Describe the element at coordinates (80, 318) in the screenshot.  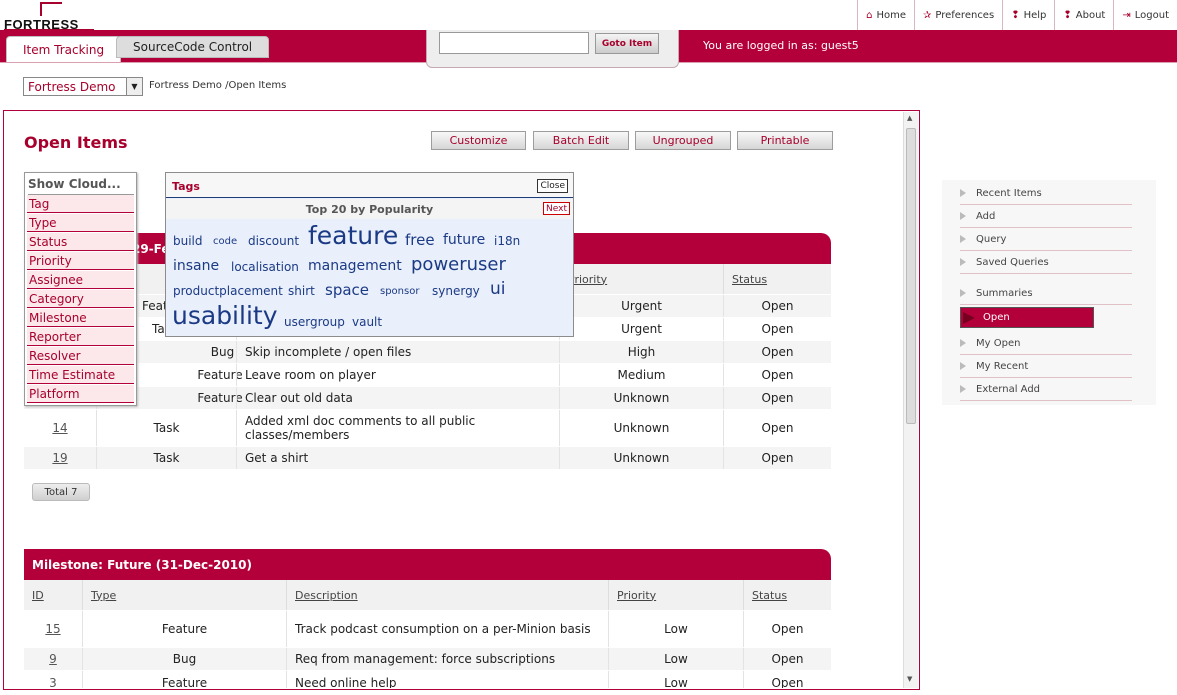
I see `cloud-option-milestone: Milestone` at that location.